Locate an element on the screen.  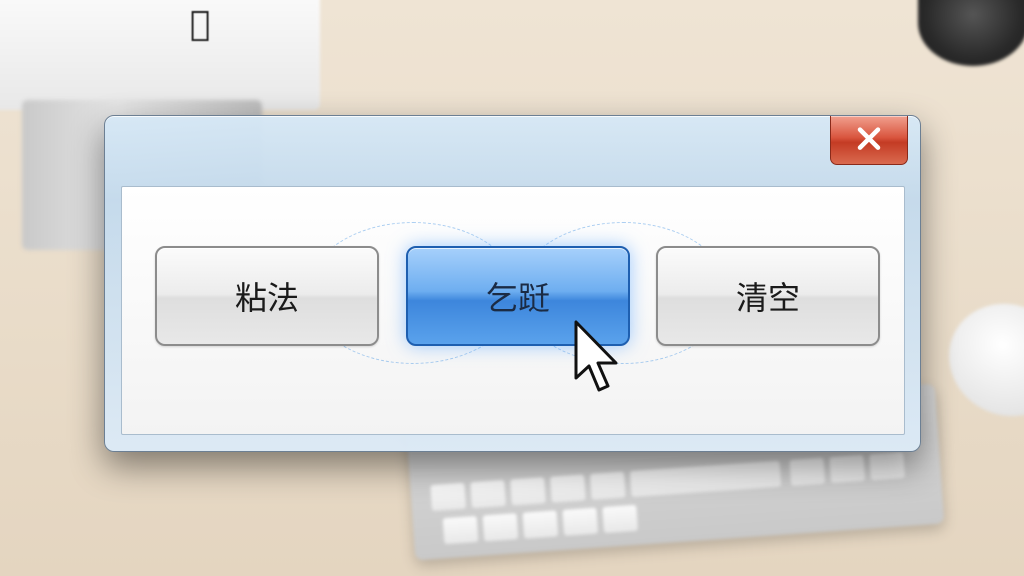
close-button is located at coordinates (869, 140).